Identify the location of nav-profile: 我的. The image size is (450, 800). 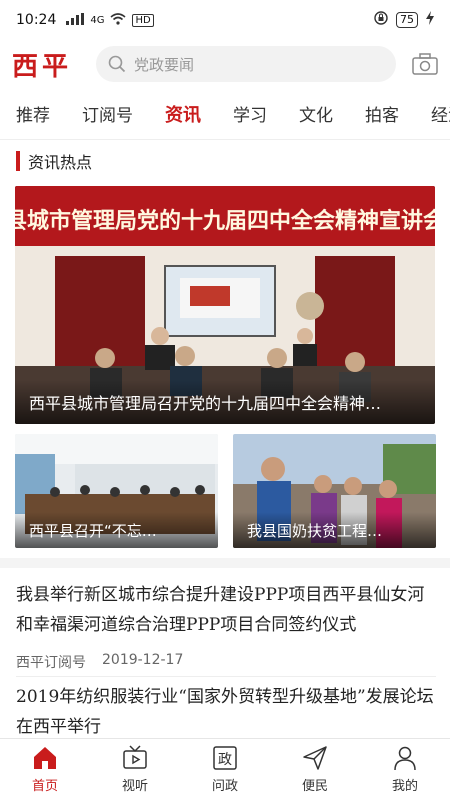
(405, 769).